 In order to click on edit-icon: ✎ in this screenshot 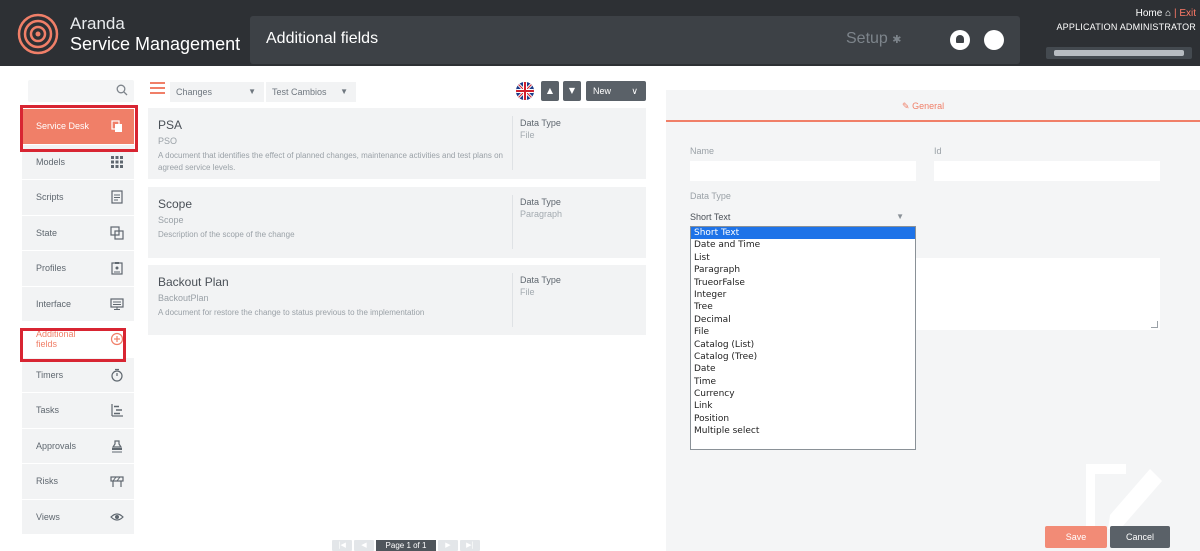, I will do `click(906, 106)`.